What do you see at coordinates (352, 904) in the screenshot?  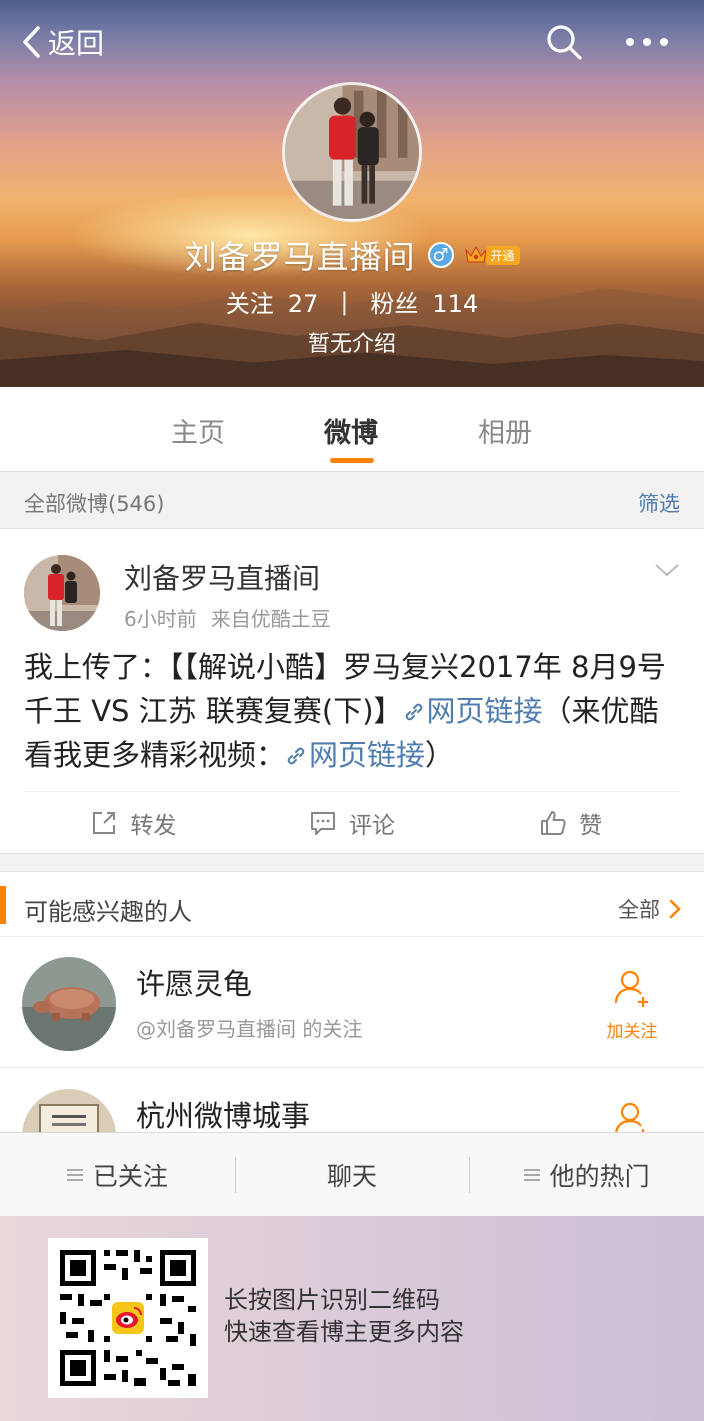 I see `suggested-people-header: 可能感兴趣的人 全部` at bounding box center [352, 904].